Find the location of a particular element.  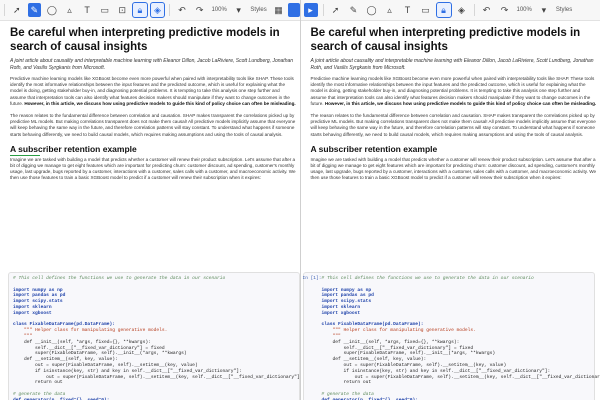

annotation-toolbar: ▸ ➚ ✎ ◯ ▵ T ▭ 🔒︎ ◈ ↶ ↷ 100% ▾ Styles is located at coordinates (450, 10).